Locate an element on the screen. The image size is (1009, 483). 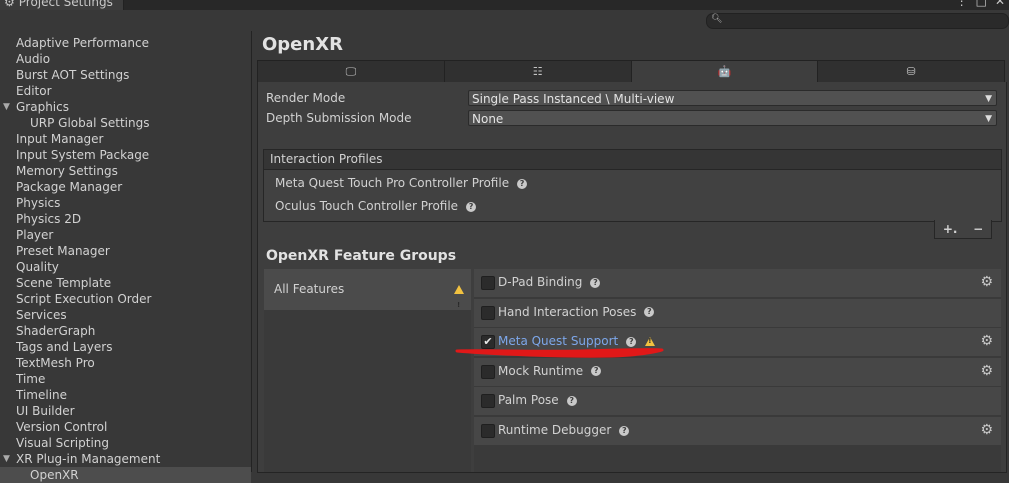
feature-group-all: All Features is located at coordinates (367, 297).